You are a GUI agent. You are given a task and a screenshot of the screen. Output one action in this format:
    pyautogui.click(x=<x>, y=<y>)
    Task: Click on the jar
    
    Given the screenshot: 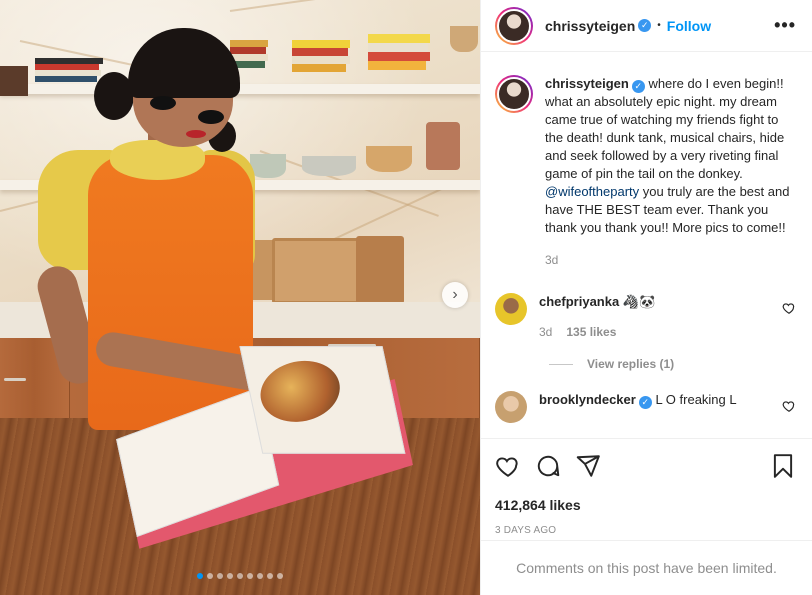 What is the action you would take?
    pyautogui.click(x=464, y=39)
    